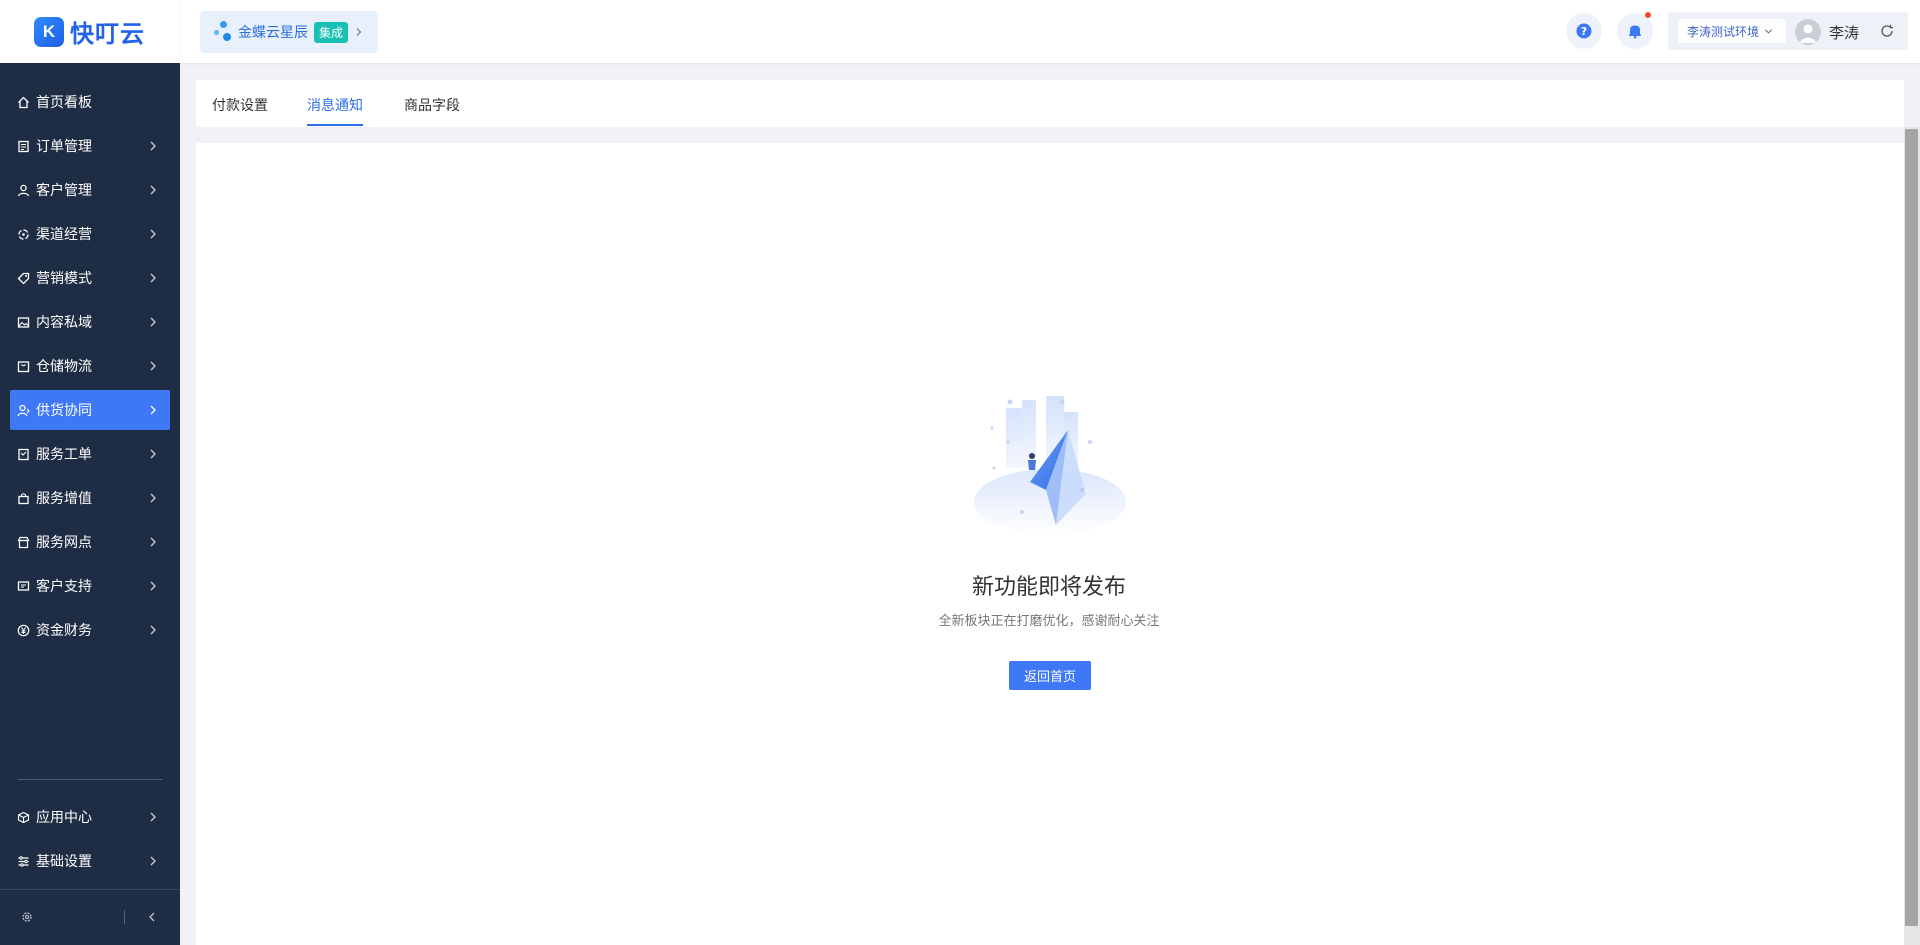 The image size is (1920, 945). Describe the element at coordinates (331, 32) in the screenshot. I see `integration-badge: 集成` at that location.